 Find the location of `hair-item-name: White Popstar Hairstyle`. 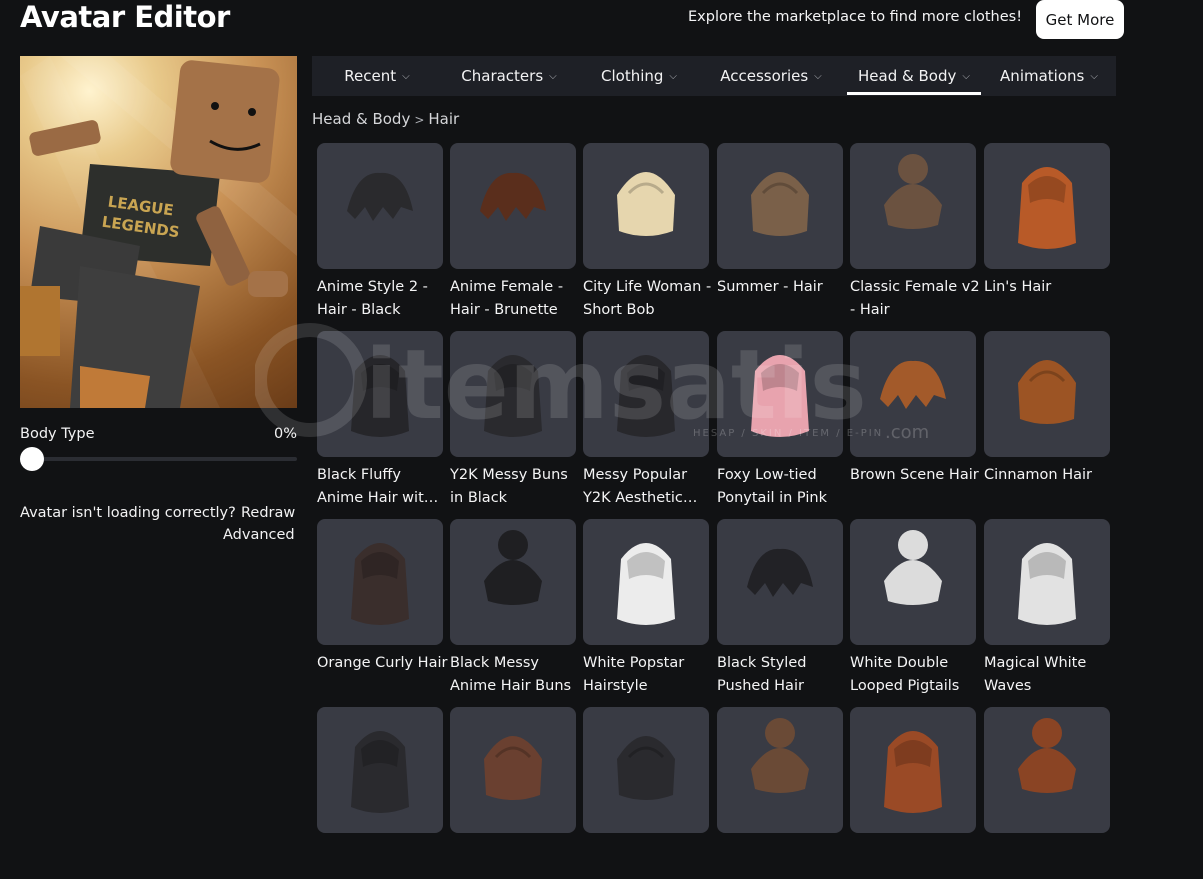

hair-item-name: White Popstar Hairstyle is located at coordinates (649, 675).